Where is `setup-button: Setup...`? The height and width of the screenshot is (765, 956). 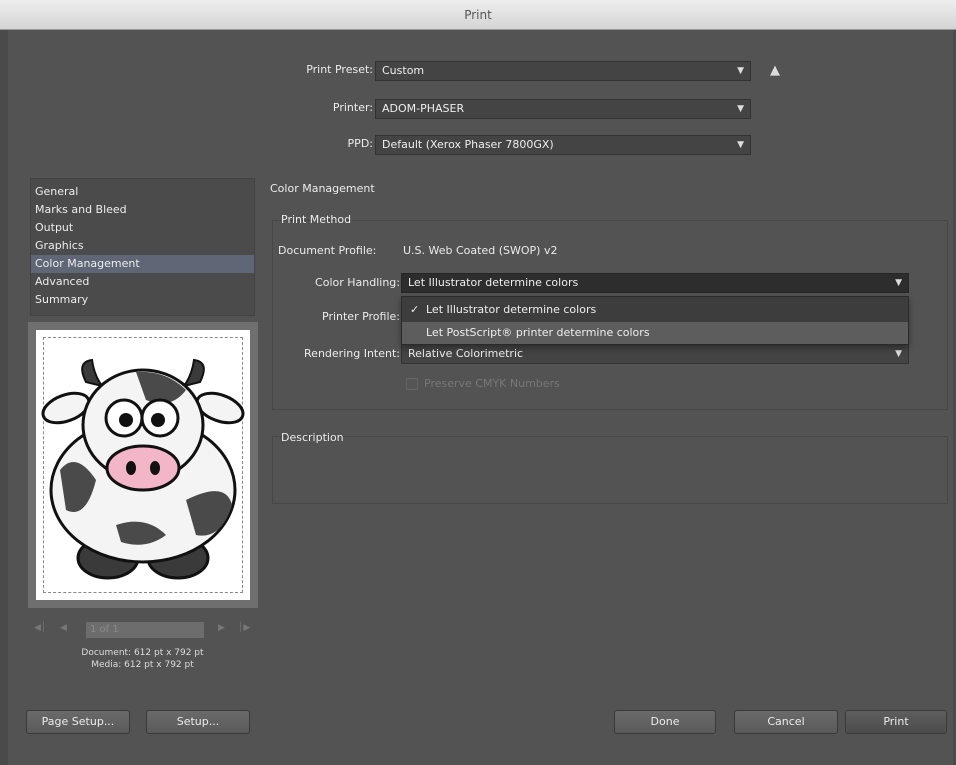 setup-button: Setup... is located at coordinates (198, 722).